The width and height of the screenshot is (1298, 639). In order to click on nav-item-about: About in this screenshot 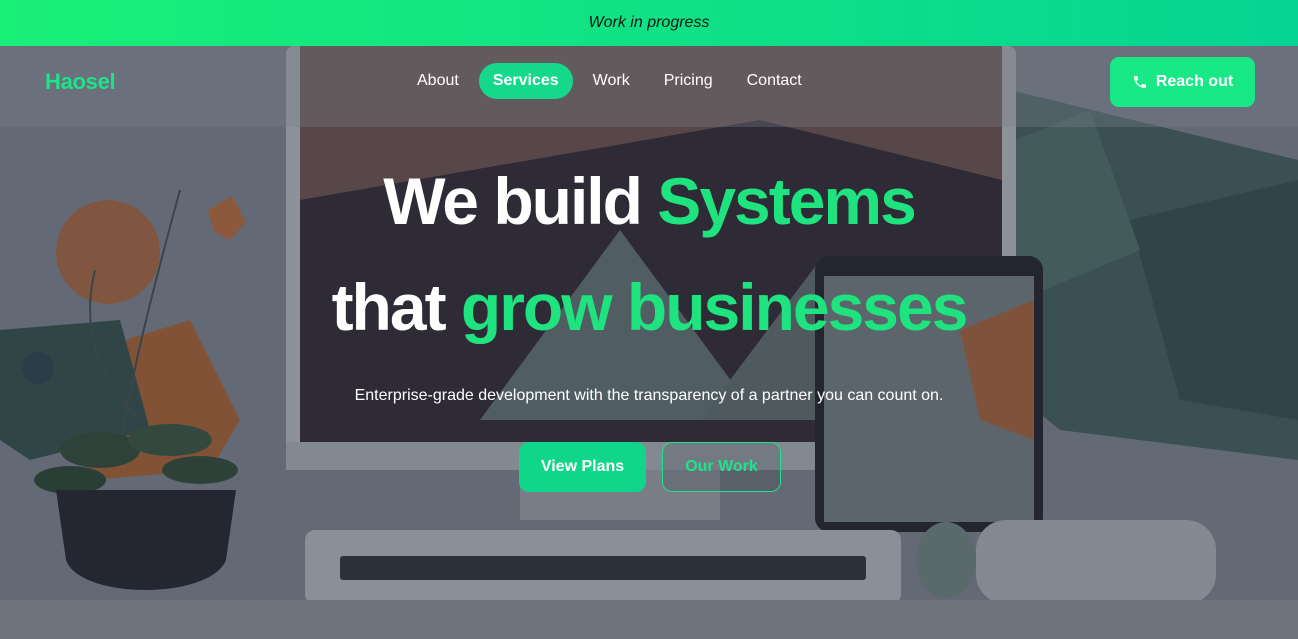, I will do `click(438, 81)`.